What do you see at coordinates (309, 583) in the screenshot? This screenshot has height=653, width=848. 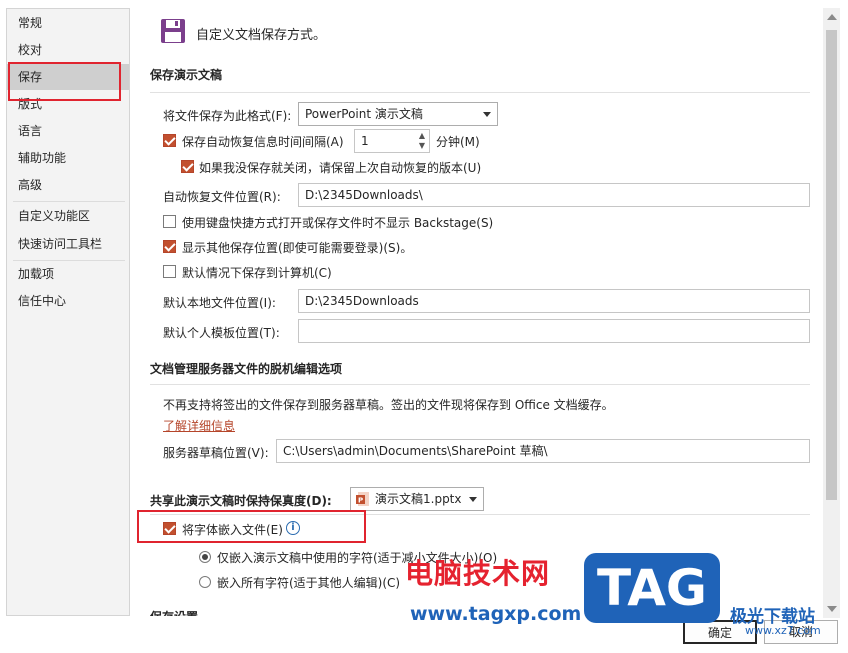 I see `embed-all-chars-label: 嵌入所有字符(适于其他人编辑)(C)` at bounding box center [309, 583].